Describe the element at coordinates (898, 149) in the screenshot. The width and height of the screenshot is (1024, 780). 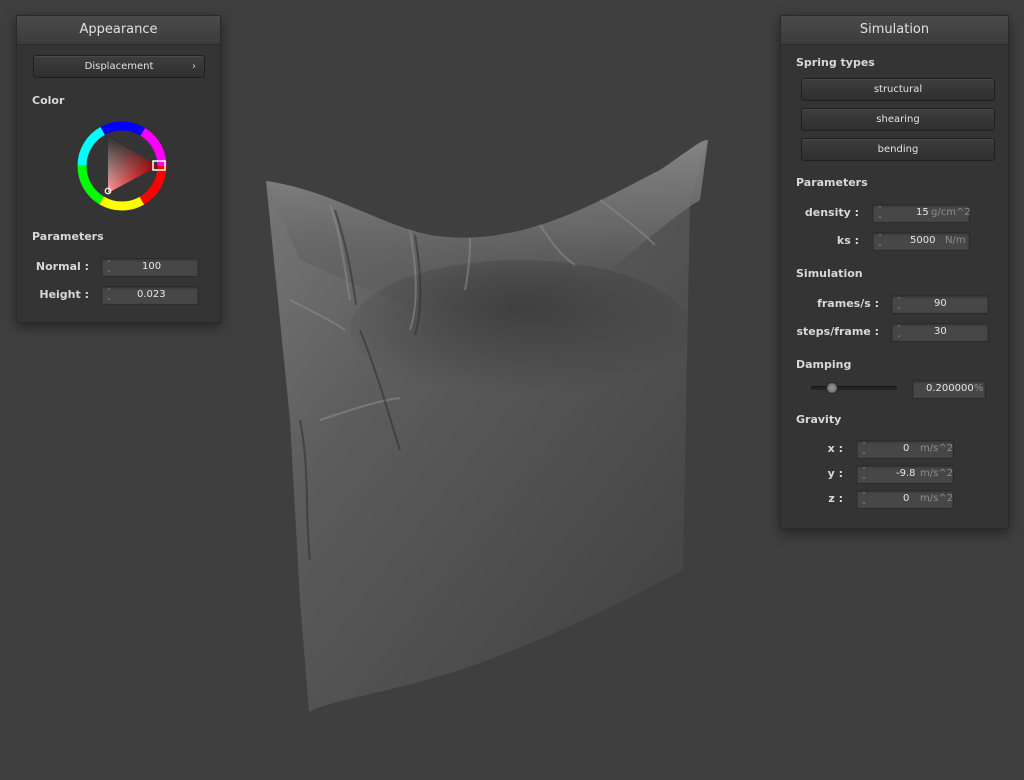
I see `bending-button: bending` at that location.